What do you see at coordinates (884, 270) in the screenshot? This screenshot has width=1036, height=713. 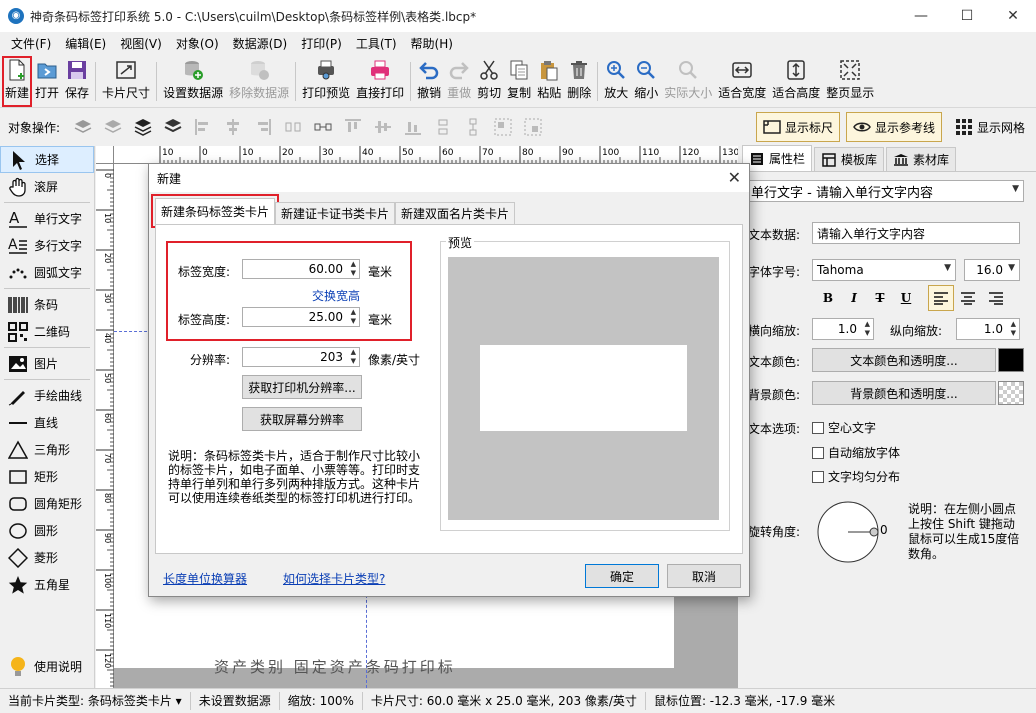 I see `font-family-select: Tahoma ▼` at bounding box center [884, 270].